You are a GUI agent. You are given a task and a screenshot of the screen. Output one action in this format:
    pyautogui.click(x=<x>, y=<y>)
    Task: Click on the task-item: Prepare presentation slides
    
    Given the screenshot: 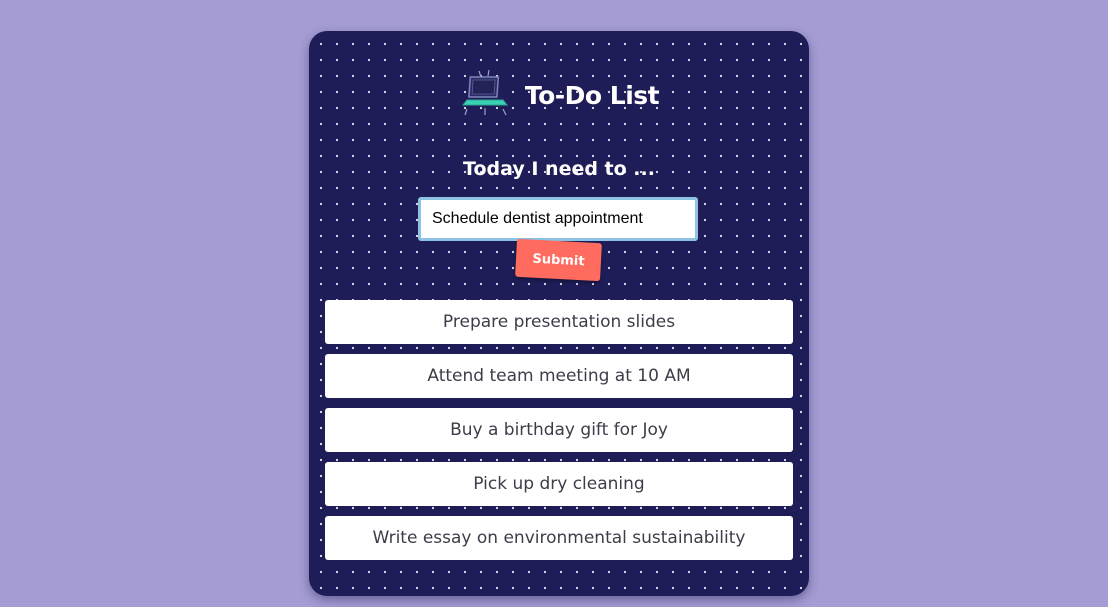 What is the action you would take?
    pyautogui.click(x=559, y=322)
    